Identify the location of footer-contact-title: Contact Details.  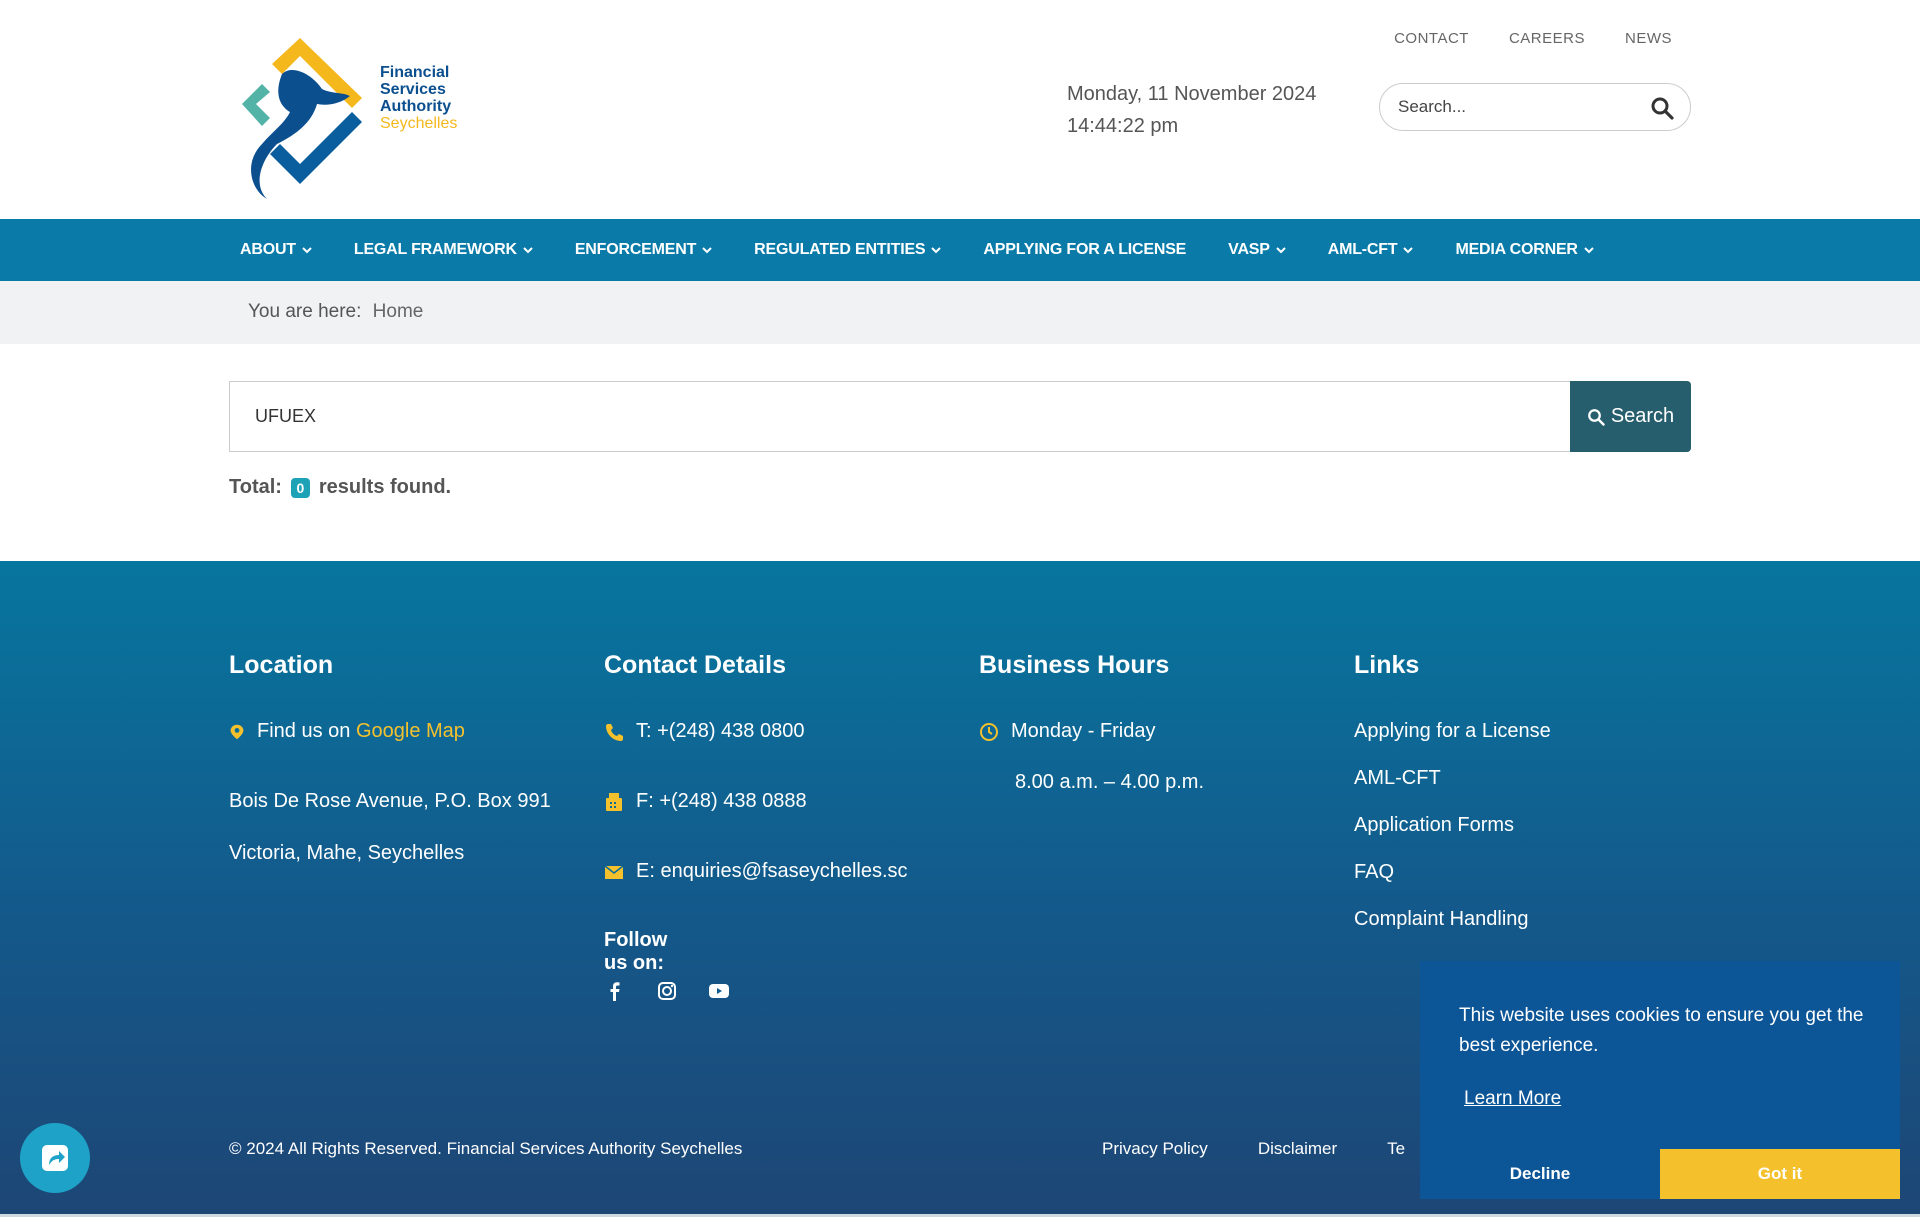
(695, 665).